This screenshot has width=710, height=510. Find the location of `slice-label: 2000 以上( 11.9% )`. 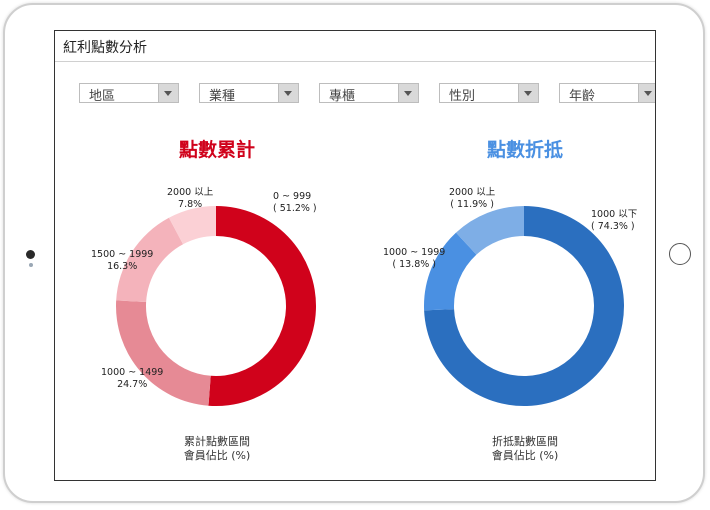

slice-label: 2000 以上( 11.9% ) is located at coordinates (472, 199).